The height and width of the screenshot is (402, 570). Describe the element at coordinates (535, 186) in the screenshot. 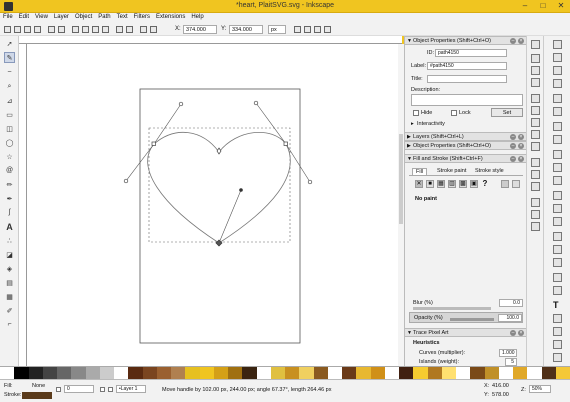

I see `snap-rotation-center-icon` at that location.